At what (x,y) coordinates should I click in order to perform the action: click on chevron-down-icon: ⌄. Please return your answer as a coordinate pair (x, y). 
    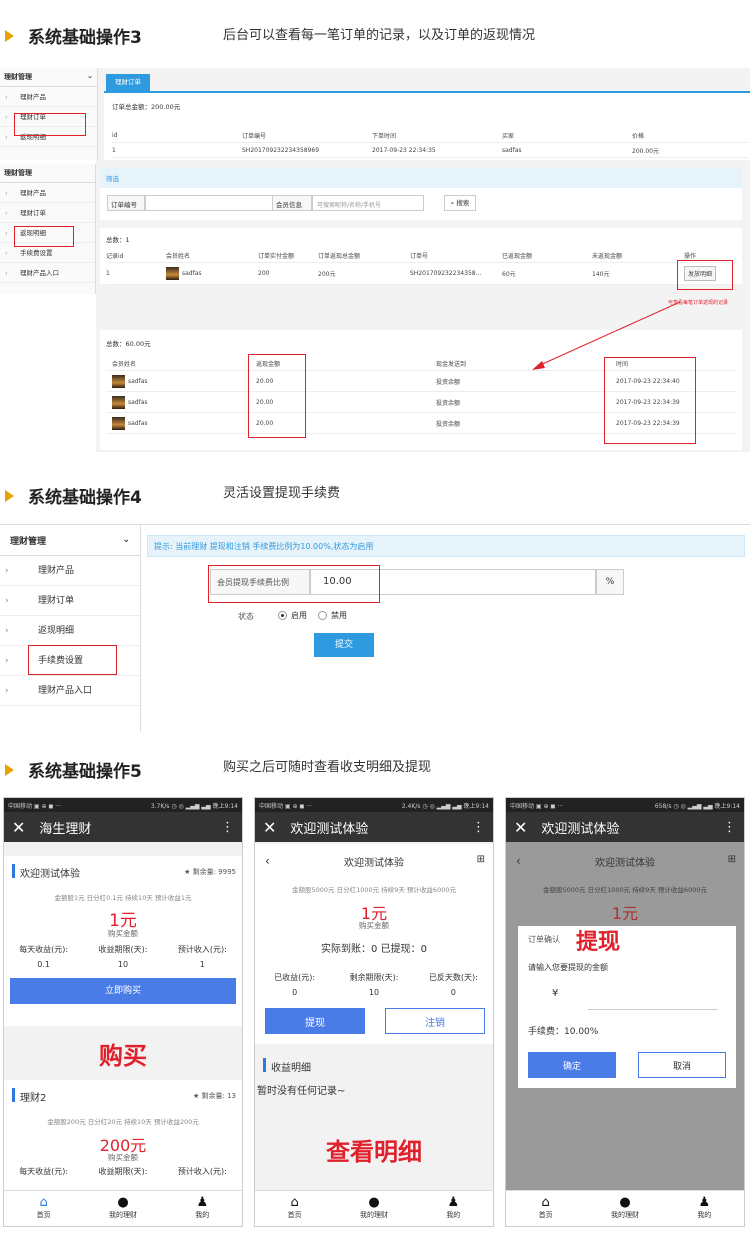
    Looking at the image, I should click on (90, 76).